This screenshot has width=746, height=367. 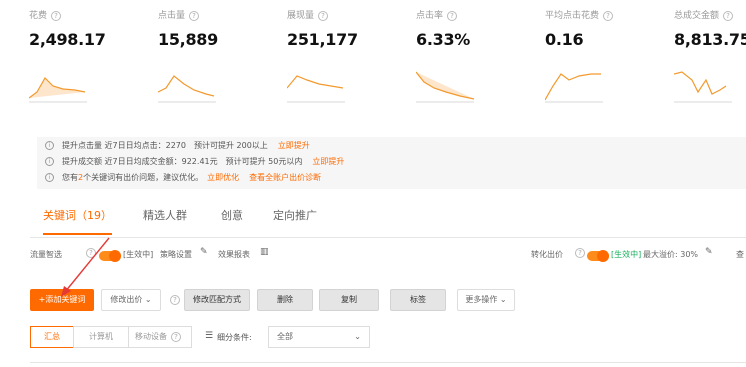 What do you see at coordinates (172, 16) in the screenshot?
I see `metric-label: 点击量` at bounding box center [172, 16].